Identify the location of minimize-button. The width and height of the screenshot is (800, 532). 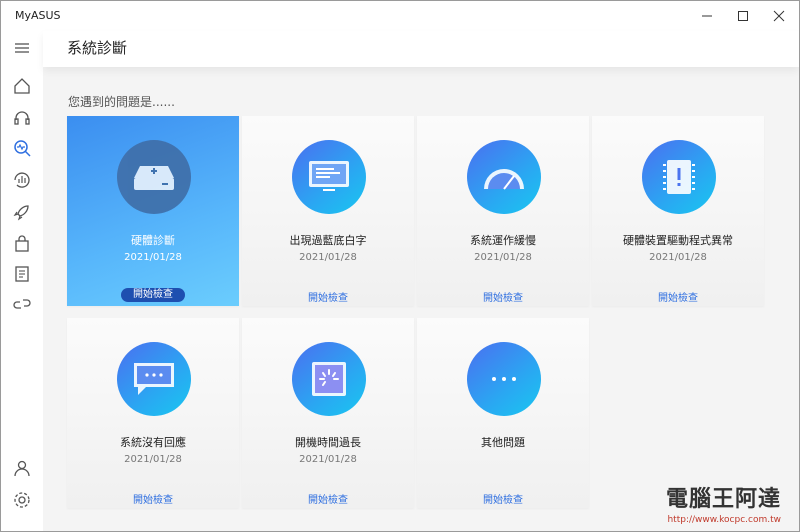
(707, 16).